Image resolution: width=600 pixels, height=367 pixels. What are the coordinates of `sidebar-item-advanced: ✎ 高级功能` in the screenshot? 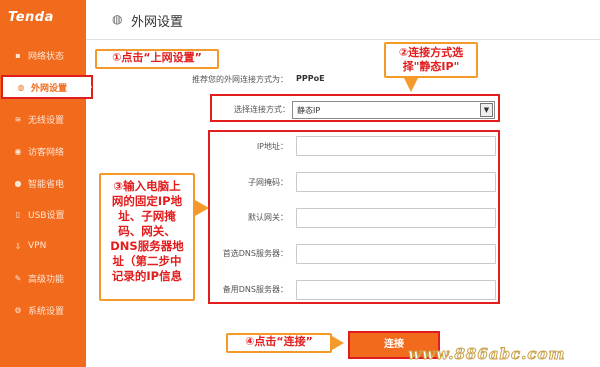 It's located at (43, 278).